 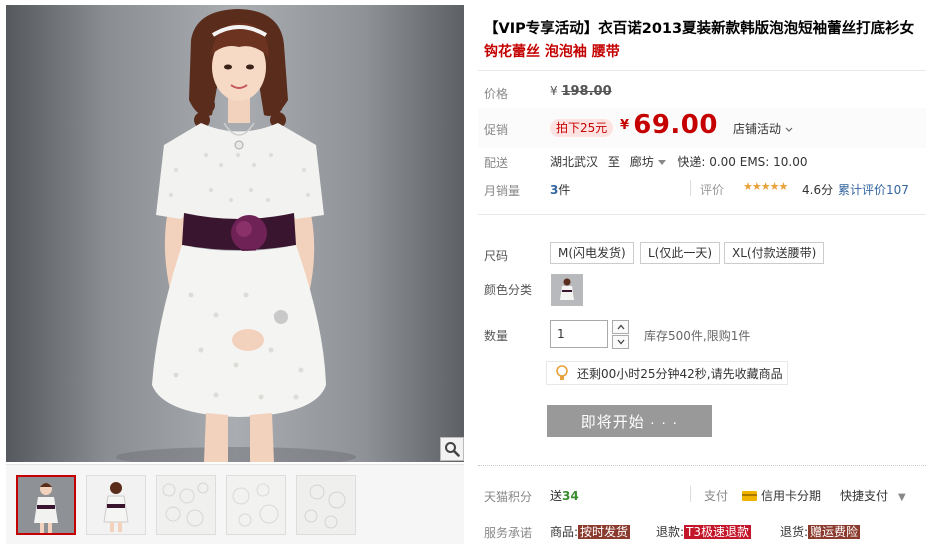 What do you see at coordinates (834, 532) in the screenshot?
I see `service-tag: 赠运费险` at bounding box center [834, 532].